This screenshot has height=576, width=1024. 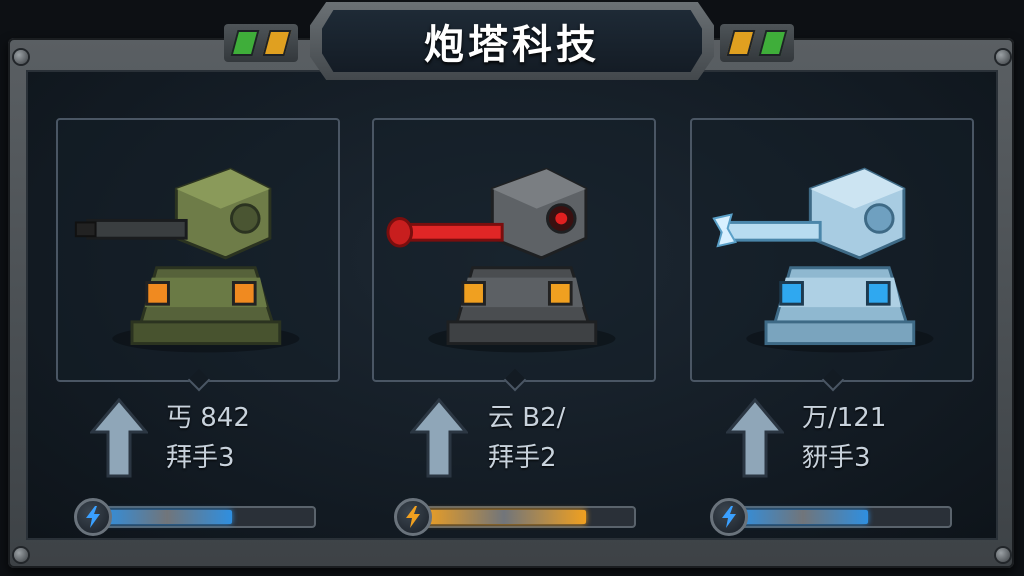 I want to click on stat-line: 丐 842, so click(x=208, y=418).